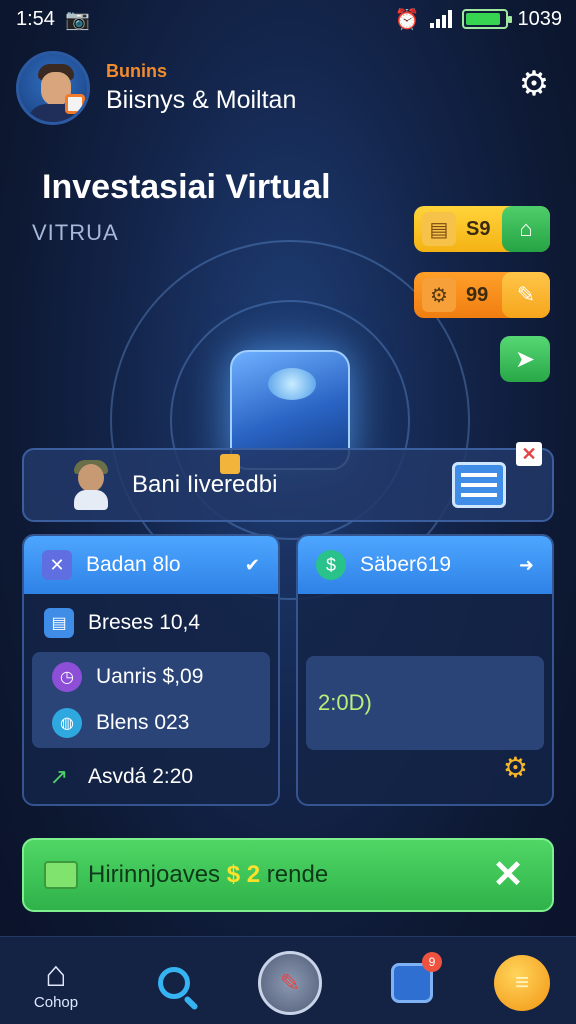  Describe the element at coordinates (56, 1002) in the screenshot. I see `nav-home-label: Cohop` at that location.